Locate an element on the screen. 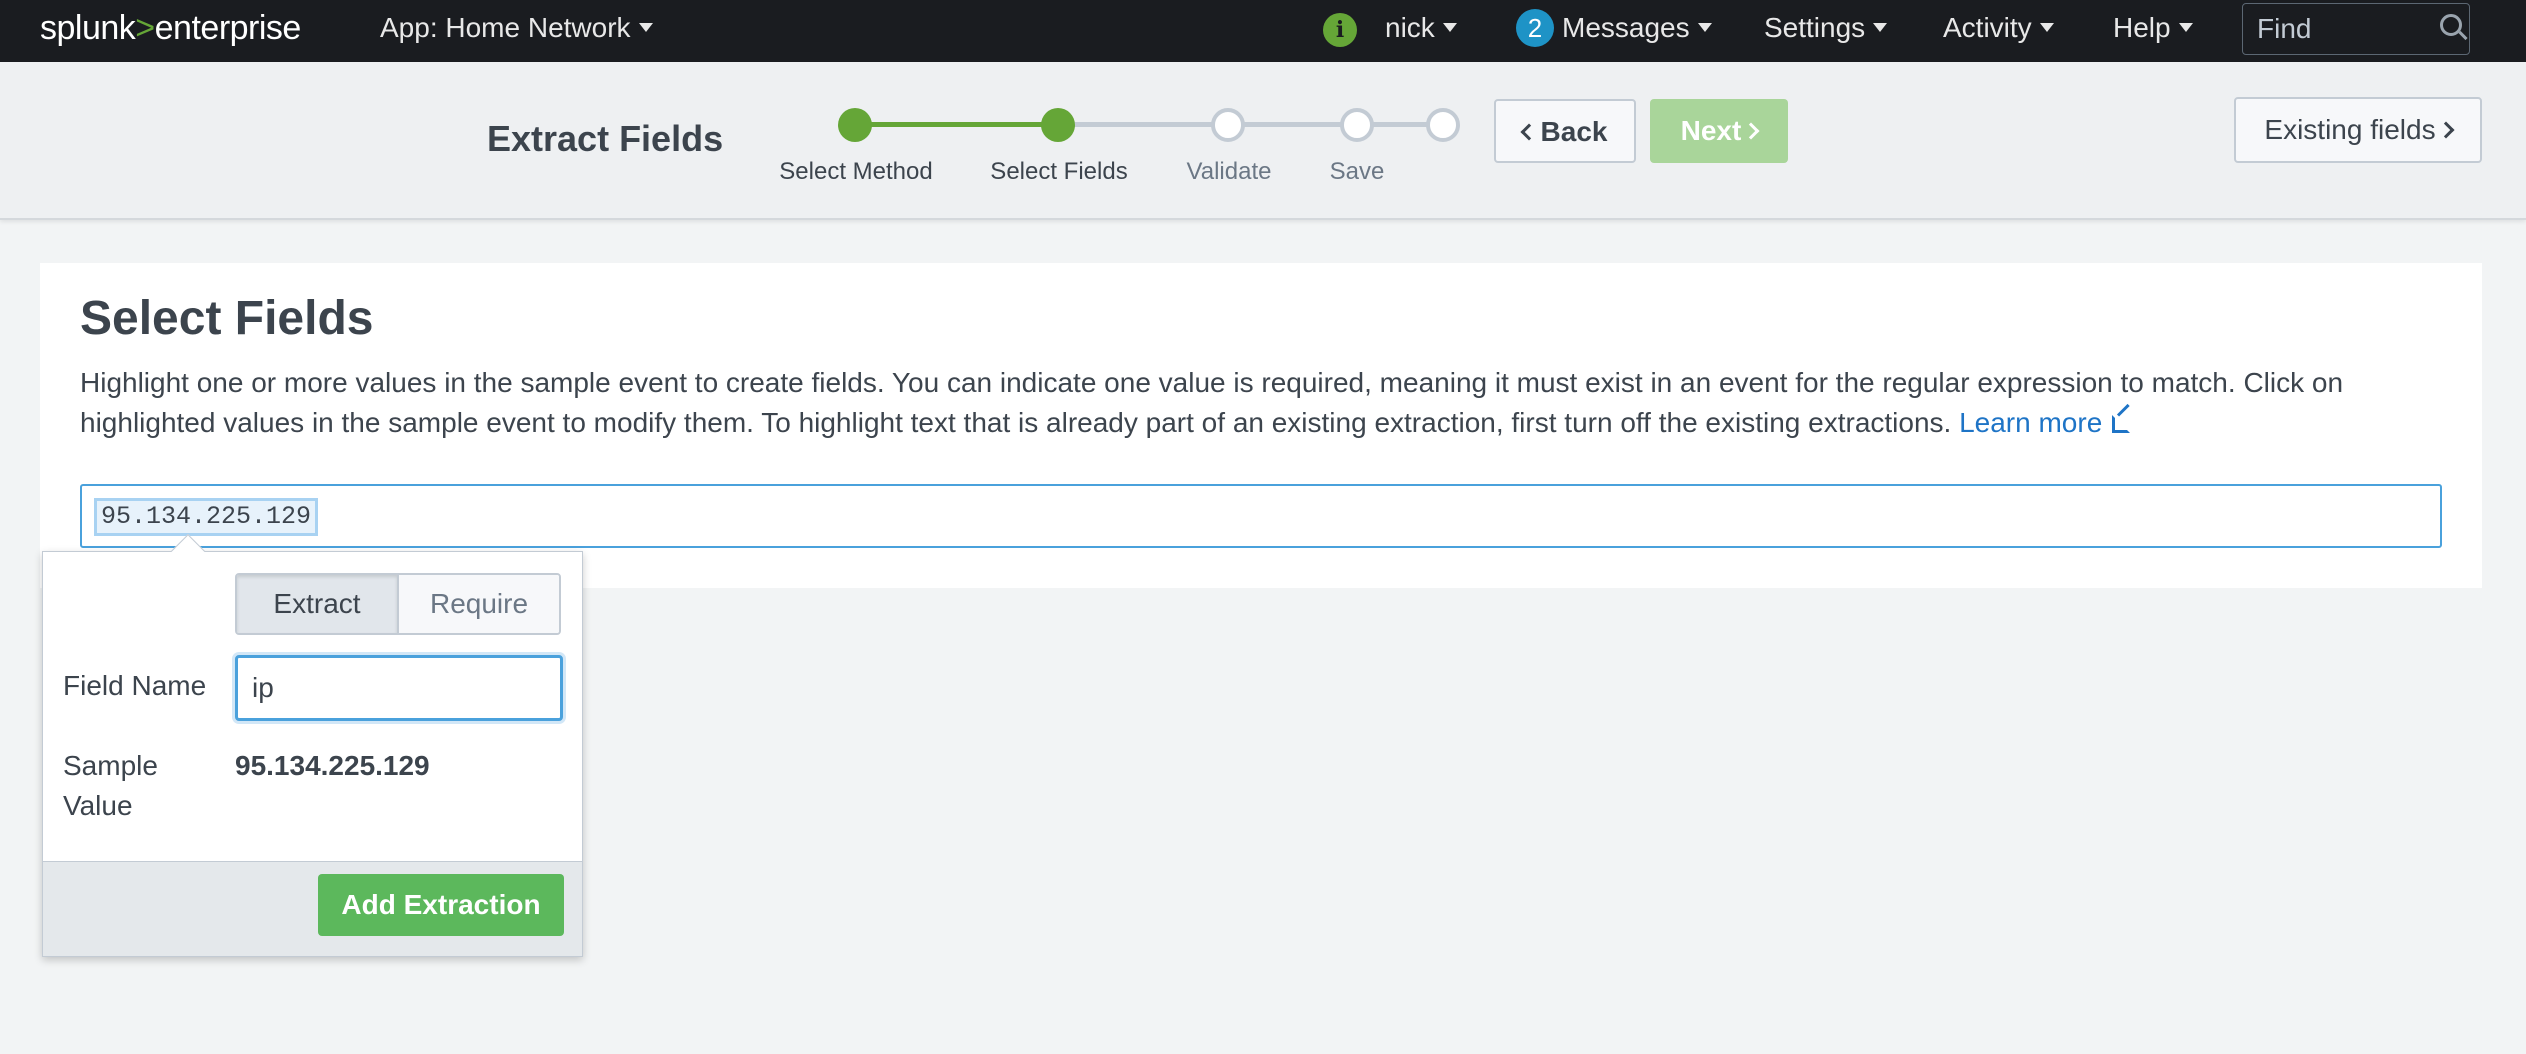 This screenshot has width=2526, height=1054. user-menu-label: nick is located at coordinates (1410, 27).